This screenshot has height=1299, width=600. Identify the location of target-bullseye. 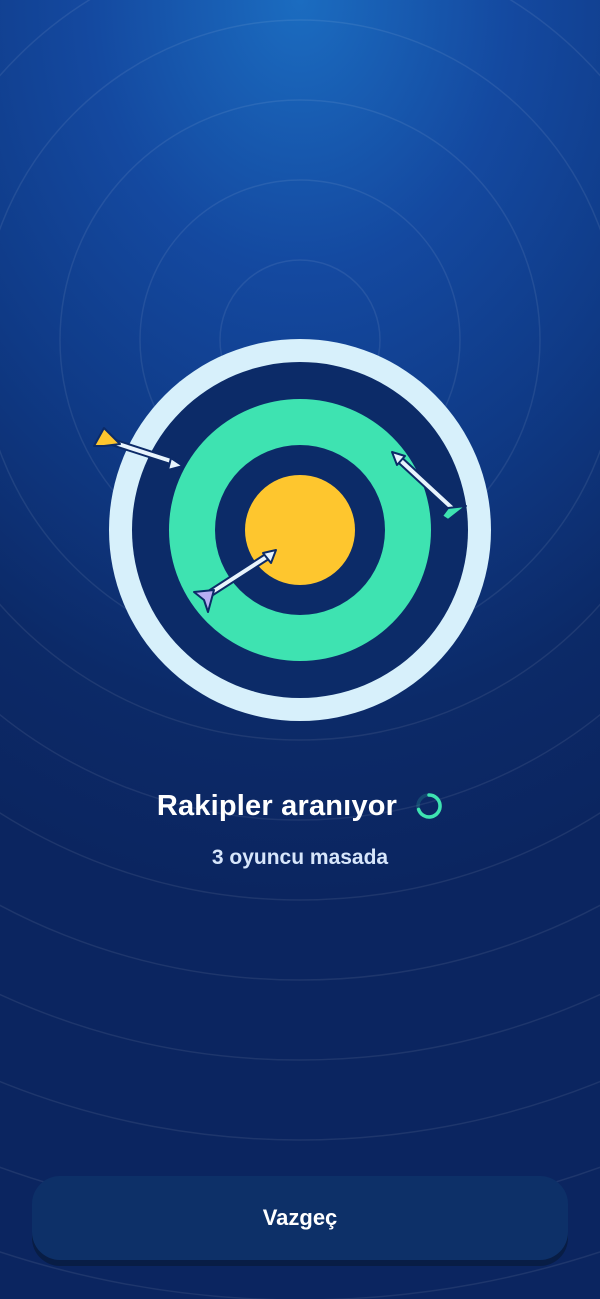
(300, 530).